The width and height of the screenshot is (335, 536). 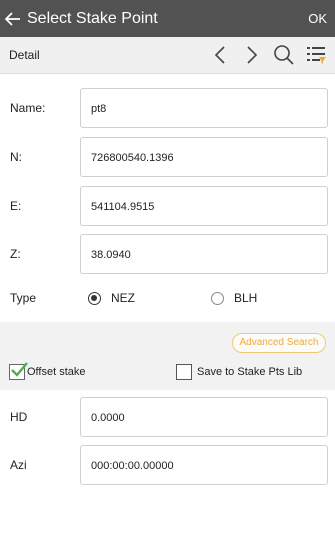 I want to click on n-field: 726800540.1396, so click(x=204, y=157).